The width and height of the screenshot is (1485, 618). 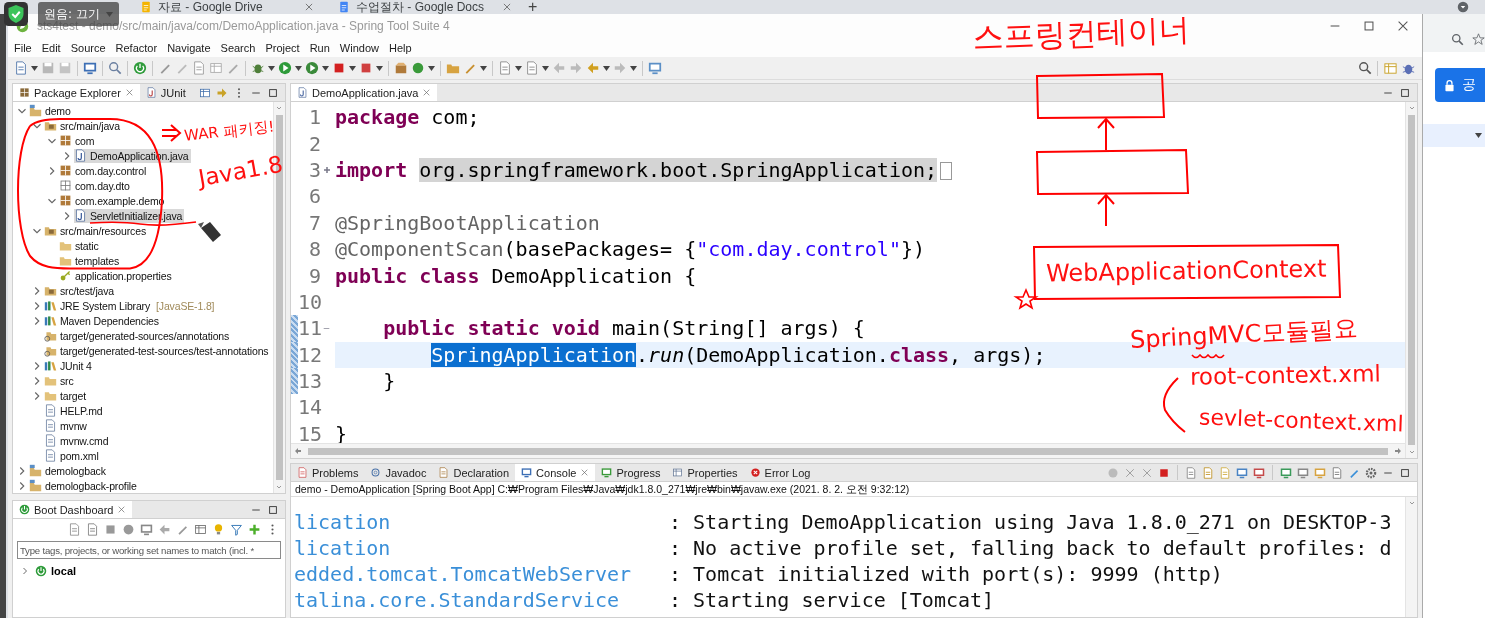 What do you see at coordinates (282, 47) in the screenshot?
I see `menu-item: Project` at bounding box center [282, 47].